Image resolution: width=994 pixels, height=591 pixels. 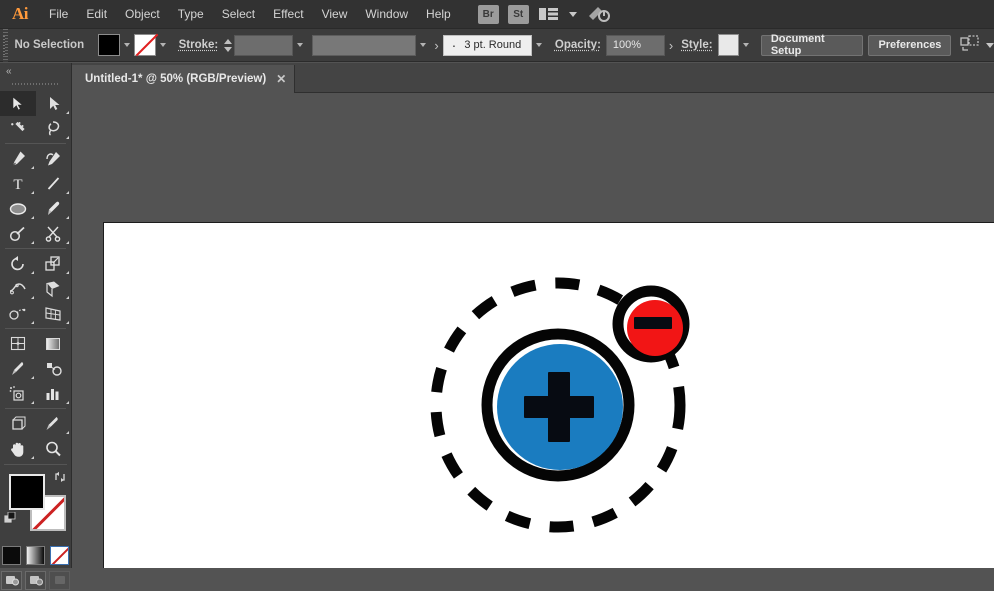 What do you see at coordinates (96, 14) in the screenshot?
I see `menu-item-edit: Edit` at bounding box center [96, 14].